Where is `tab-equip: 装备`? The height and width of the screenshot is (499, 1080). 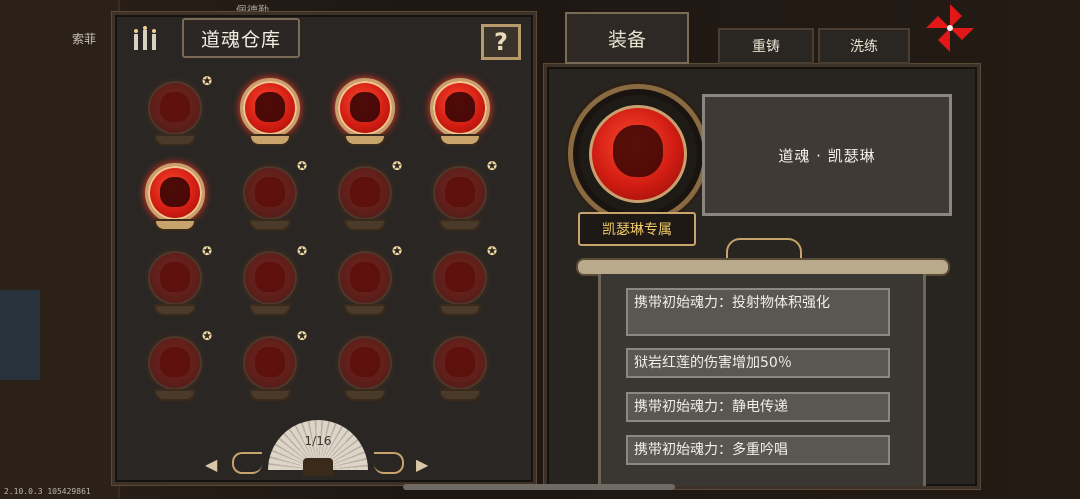
tab-equip: 装备 is located at coordinates (627, 38).